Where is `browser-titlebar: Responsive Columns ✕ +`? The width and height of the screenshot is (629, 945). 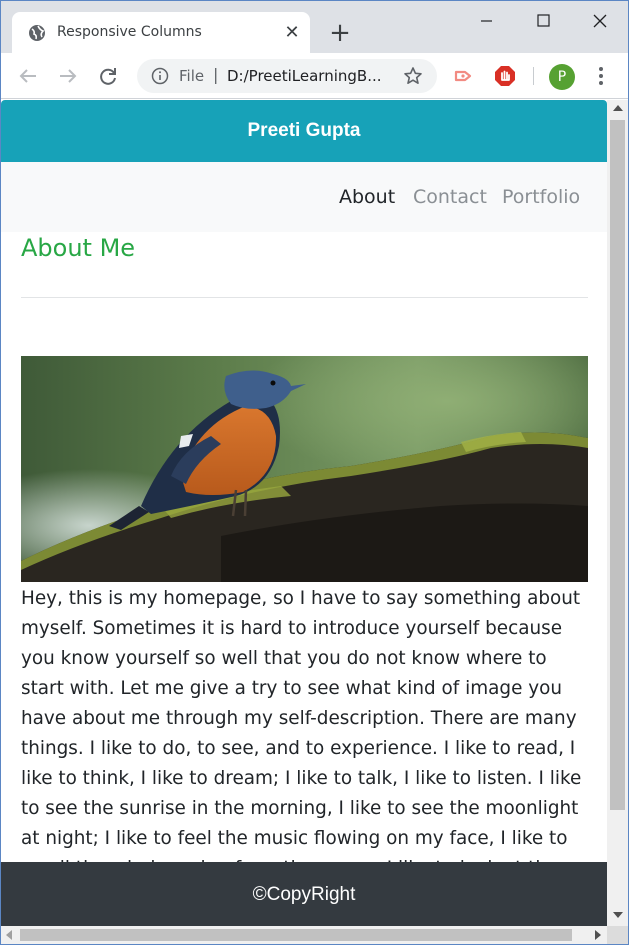
browser-titlebar: Responsive Columns ✕ + is located at coordinates (314, 27).